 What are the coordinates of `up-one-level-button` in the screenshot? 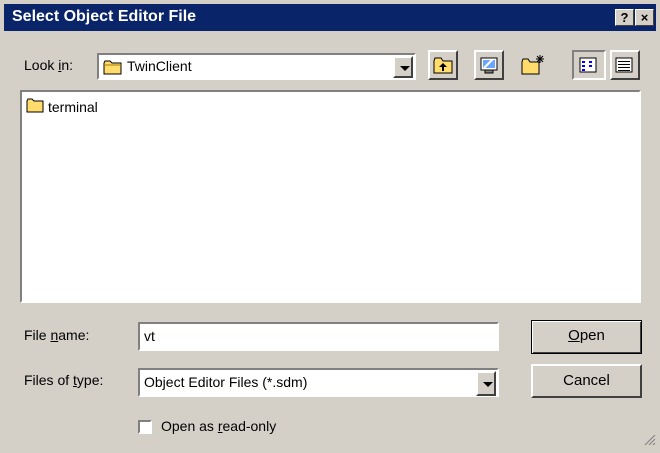 It's located at (443, 65).